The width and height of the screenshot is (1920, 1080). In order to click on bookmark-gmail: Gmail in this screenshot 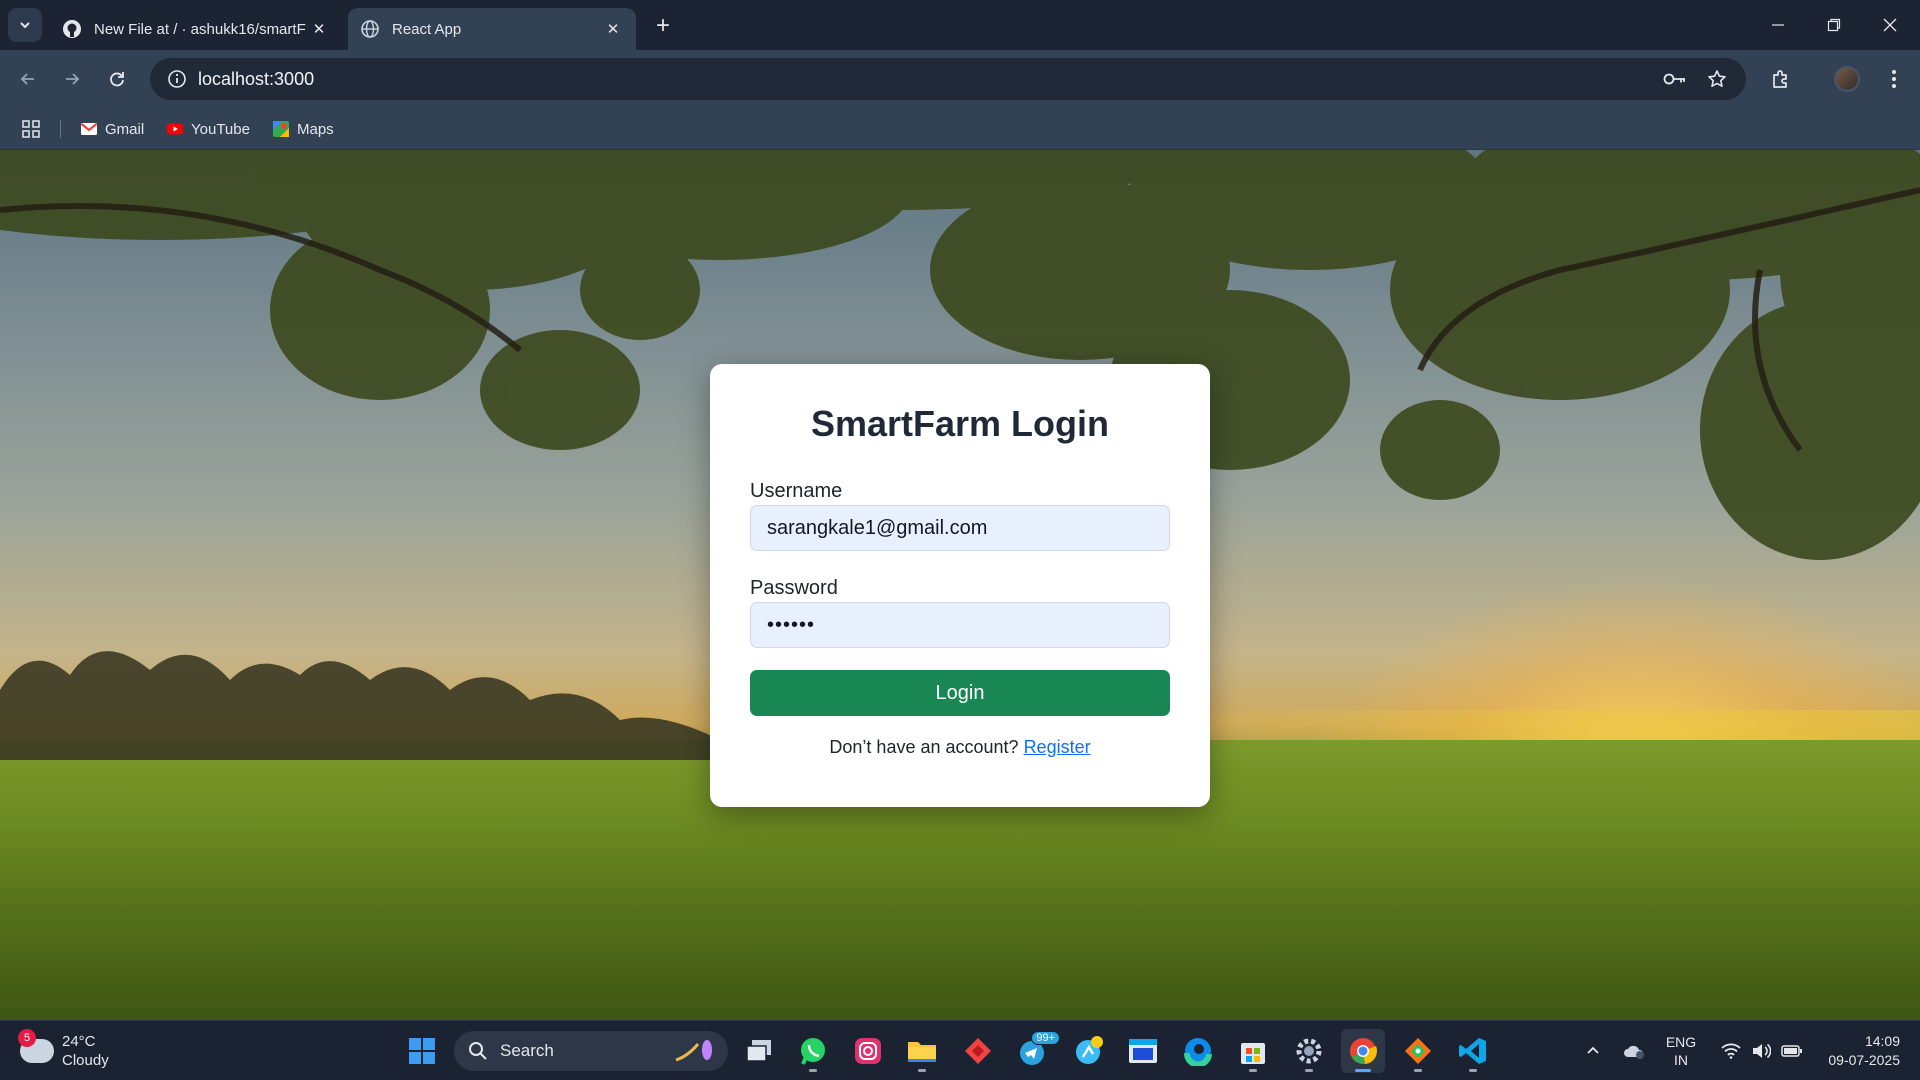, I will do `click(112, 129)`.